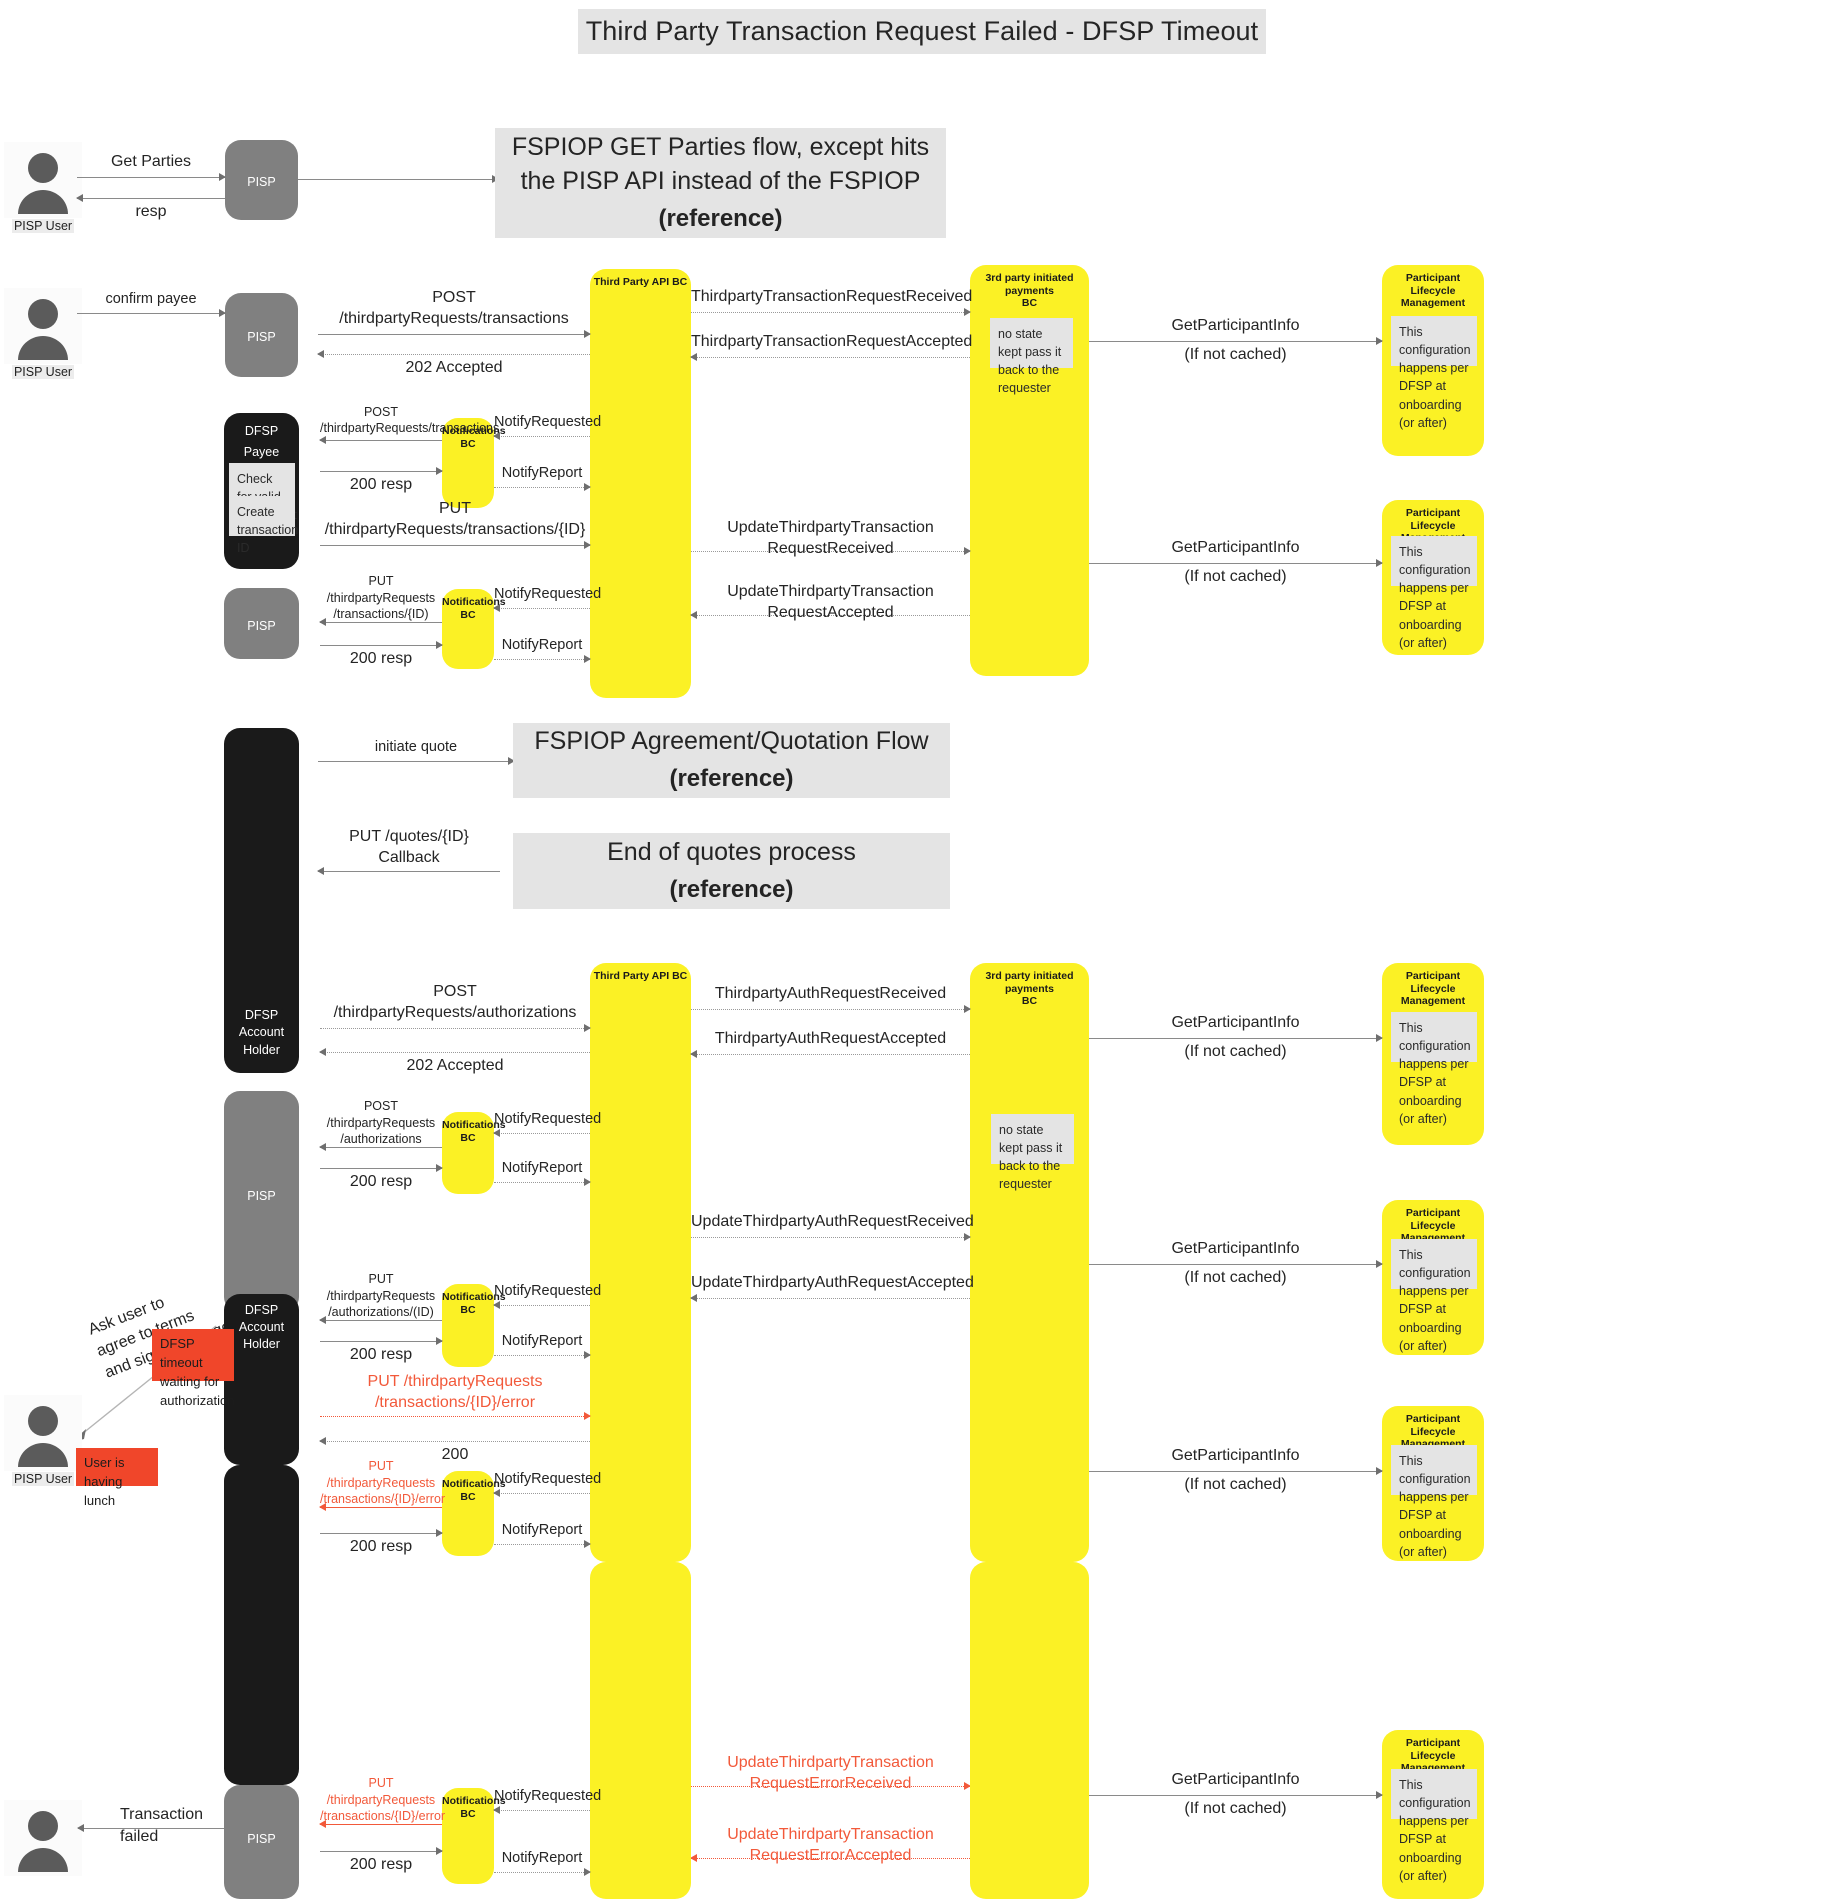 The image size is (1830, 1899). I want to click on arrow-202-accepted-1: 202 Accepted, so click(453, 360).